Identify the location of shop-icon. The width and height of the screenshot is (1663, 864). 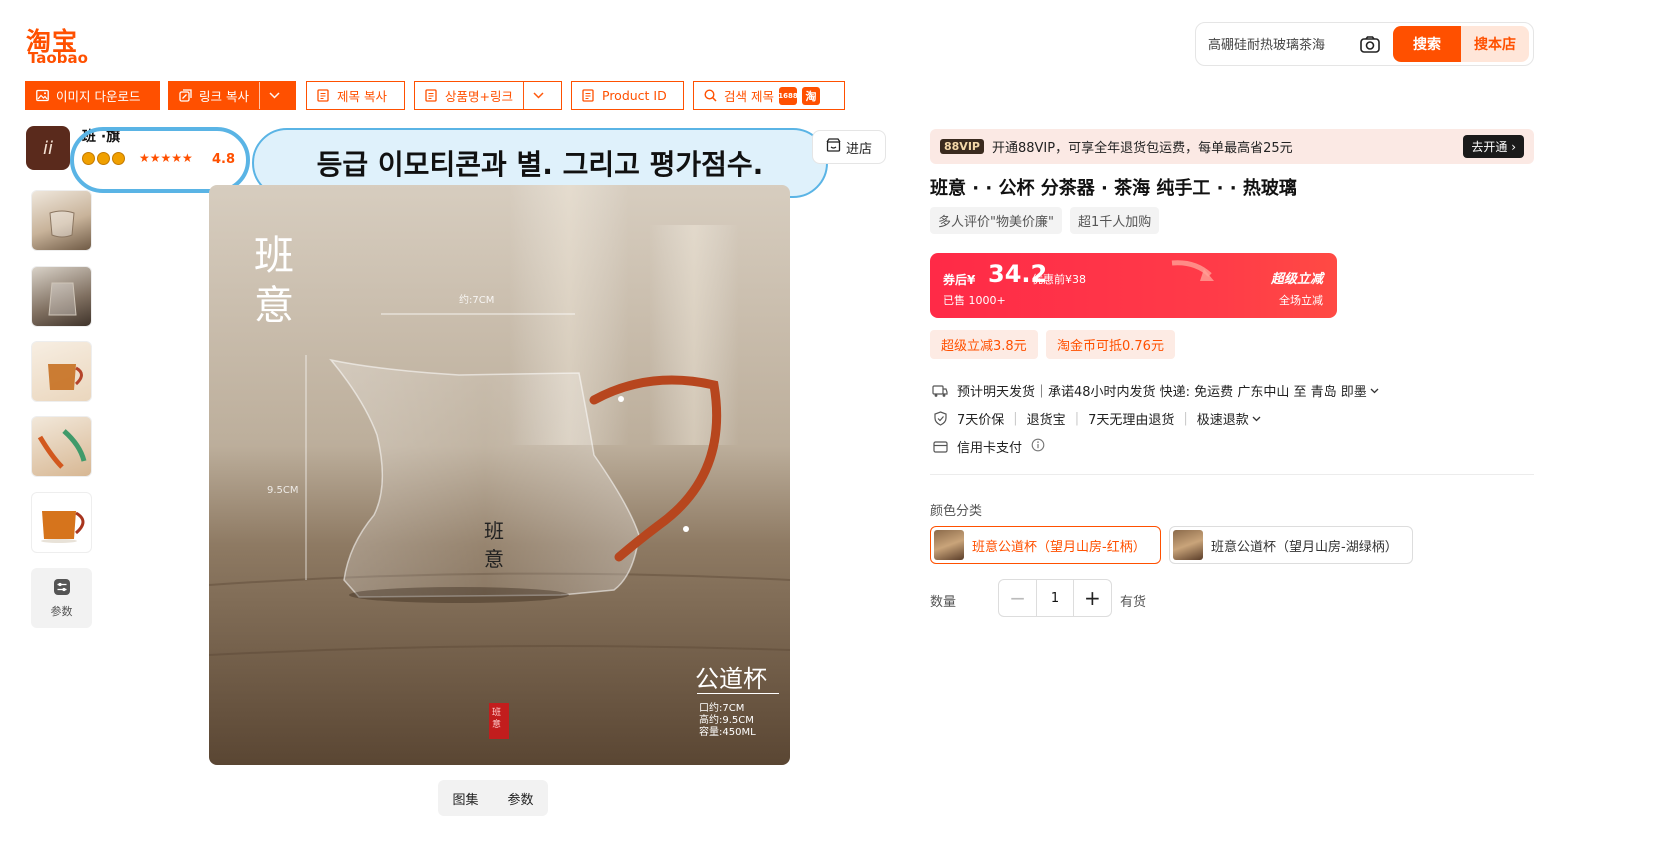
(833, 147).